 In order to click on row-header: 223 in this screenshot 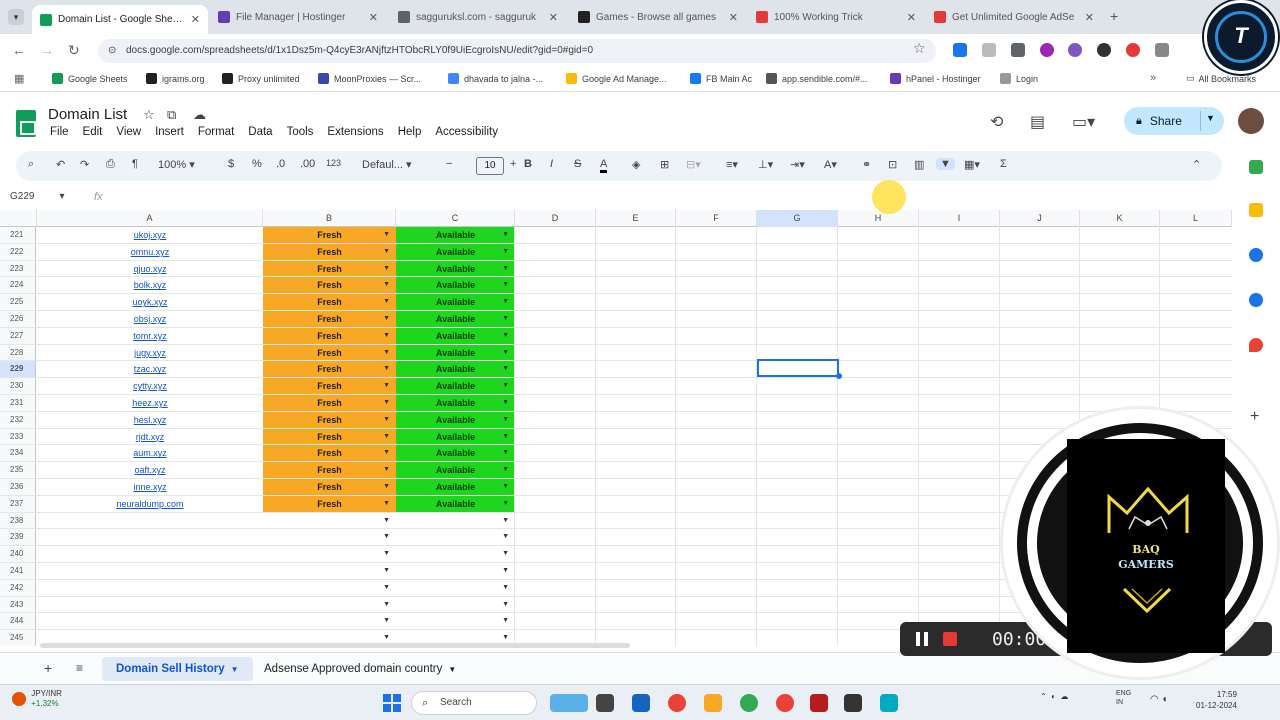, I will do `click(18, 268)`.